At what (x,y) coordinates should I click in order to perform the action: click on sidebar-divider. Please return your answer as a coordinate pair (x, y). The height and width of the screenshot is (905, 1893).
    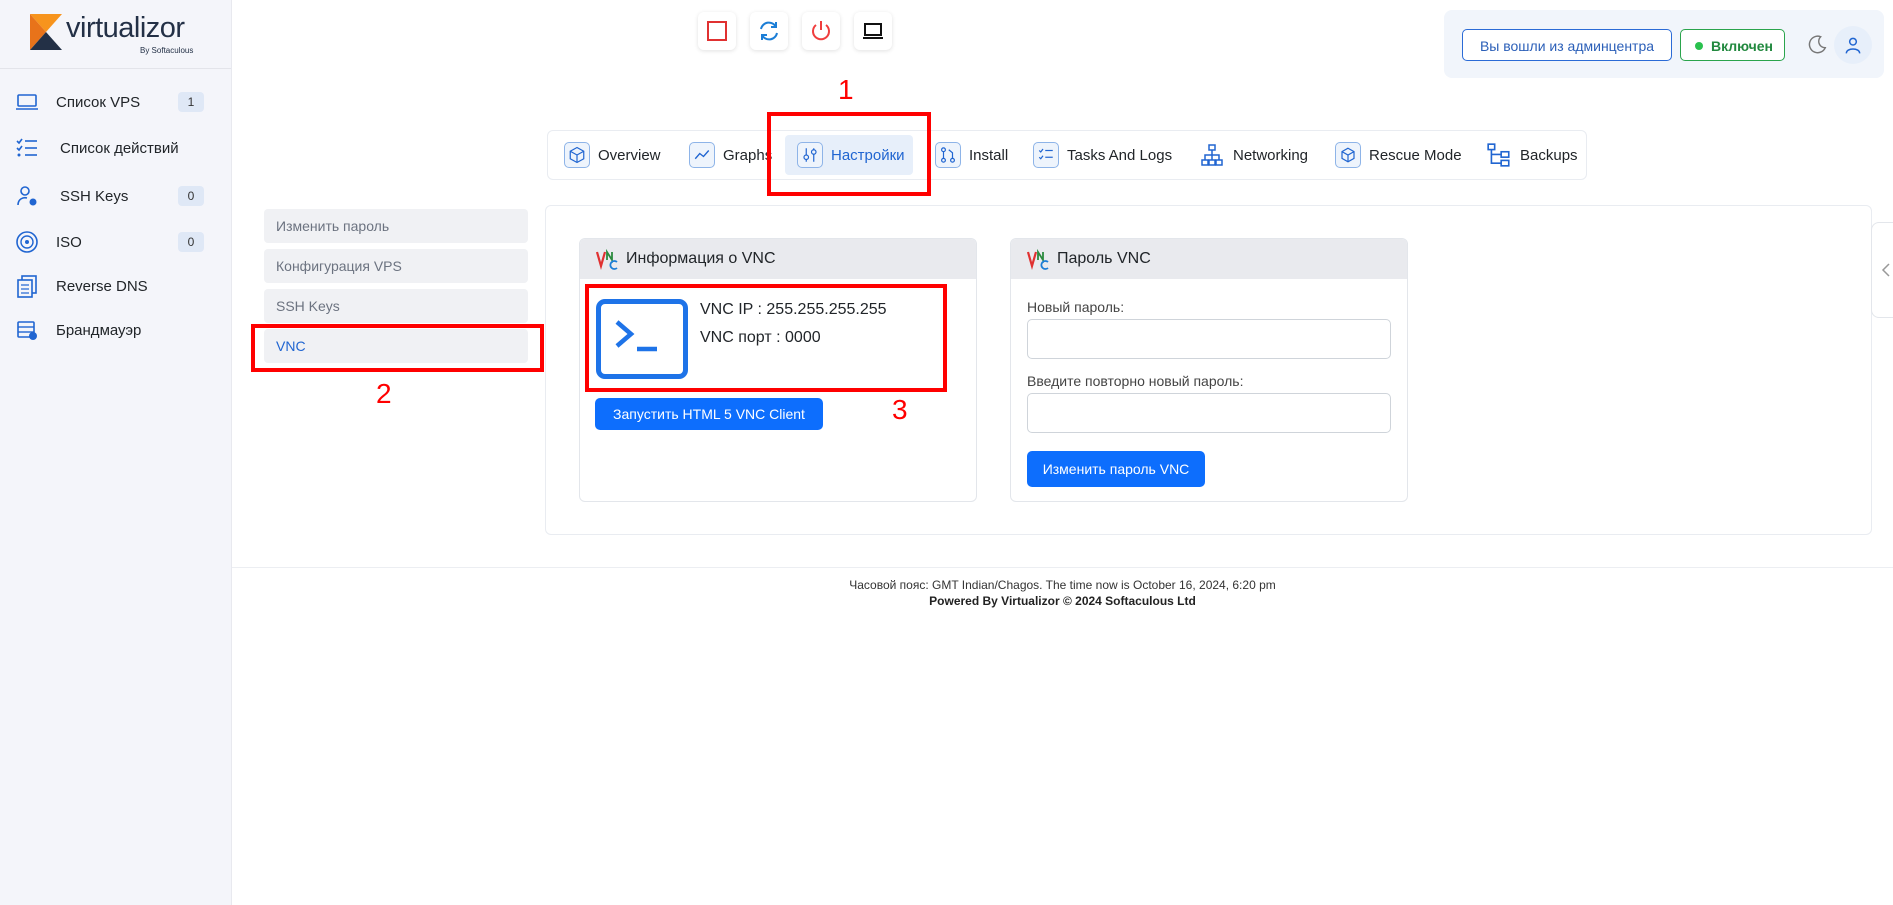
    Looking at the image, I should click on (115, 68).